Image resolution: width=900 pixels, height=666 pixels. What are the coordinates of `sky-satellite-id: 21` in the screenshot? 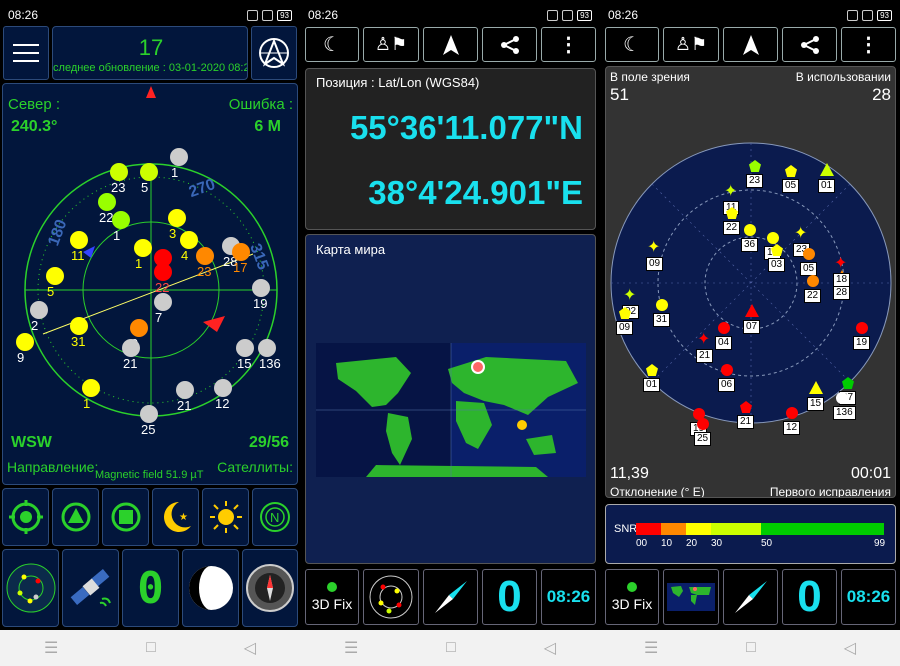 It's located at (705, 356).